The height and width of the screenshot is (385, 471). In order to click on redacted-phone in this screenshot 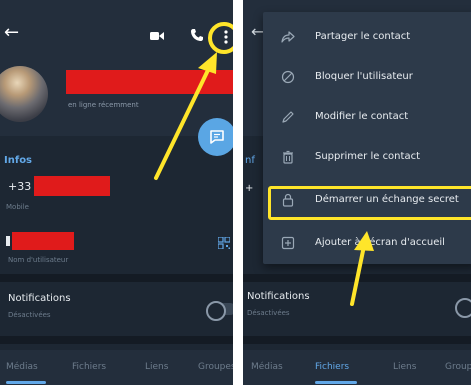, I will do `click(72, 186)`.